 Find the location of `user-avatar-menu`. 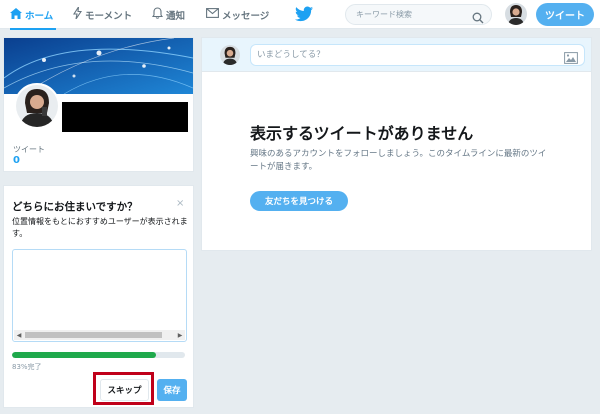

user-avatar-menu is located at coordinates (516, 14).